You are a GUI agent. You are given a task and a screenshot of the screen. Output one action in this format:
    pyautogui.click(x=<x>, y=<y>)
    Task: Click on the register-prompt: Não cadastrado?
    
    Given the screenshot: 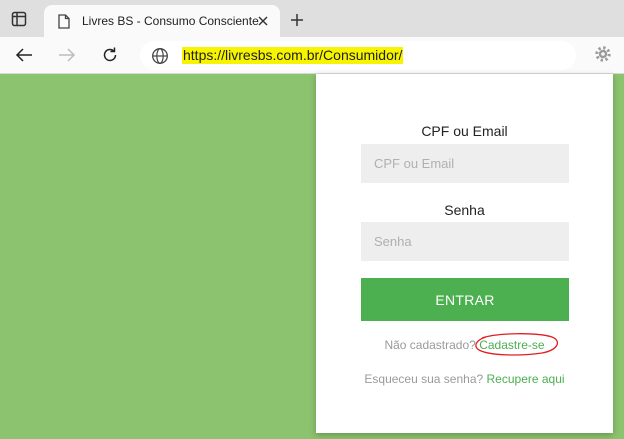 What is the action you would take?
    pyautogui.click(x=430, y=345)
    